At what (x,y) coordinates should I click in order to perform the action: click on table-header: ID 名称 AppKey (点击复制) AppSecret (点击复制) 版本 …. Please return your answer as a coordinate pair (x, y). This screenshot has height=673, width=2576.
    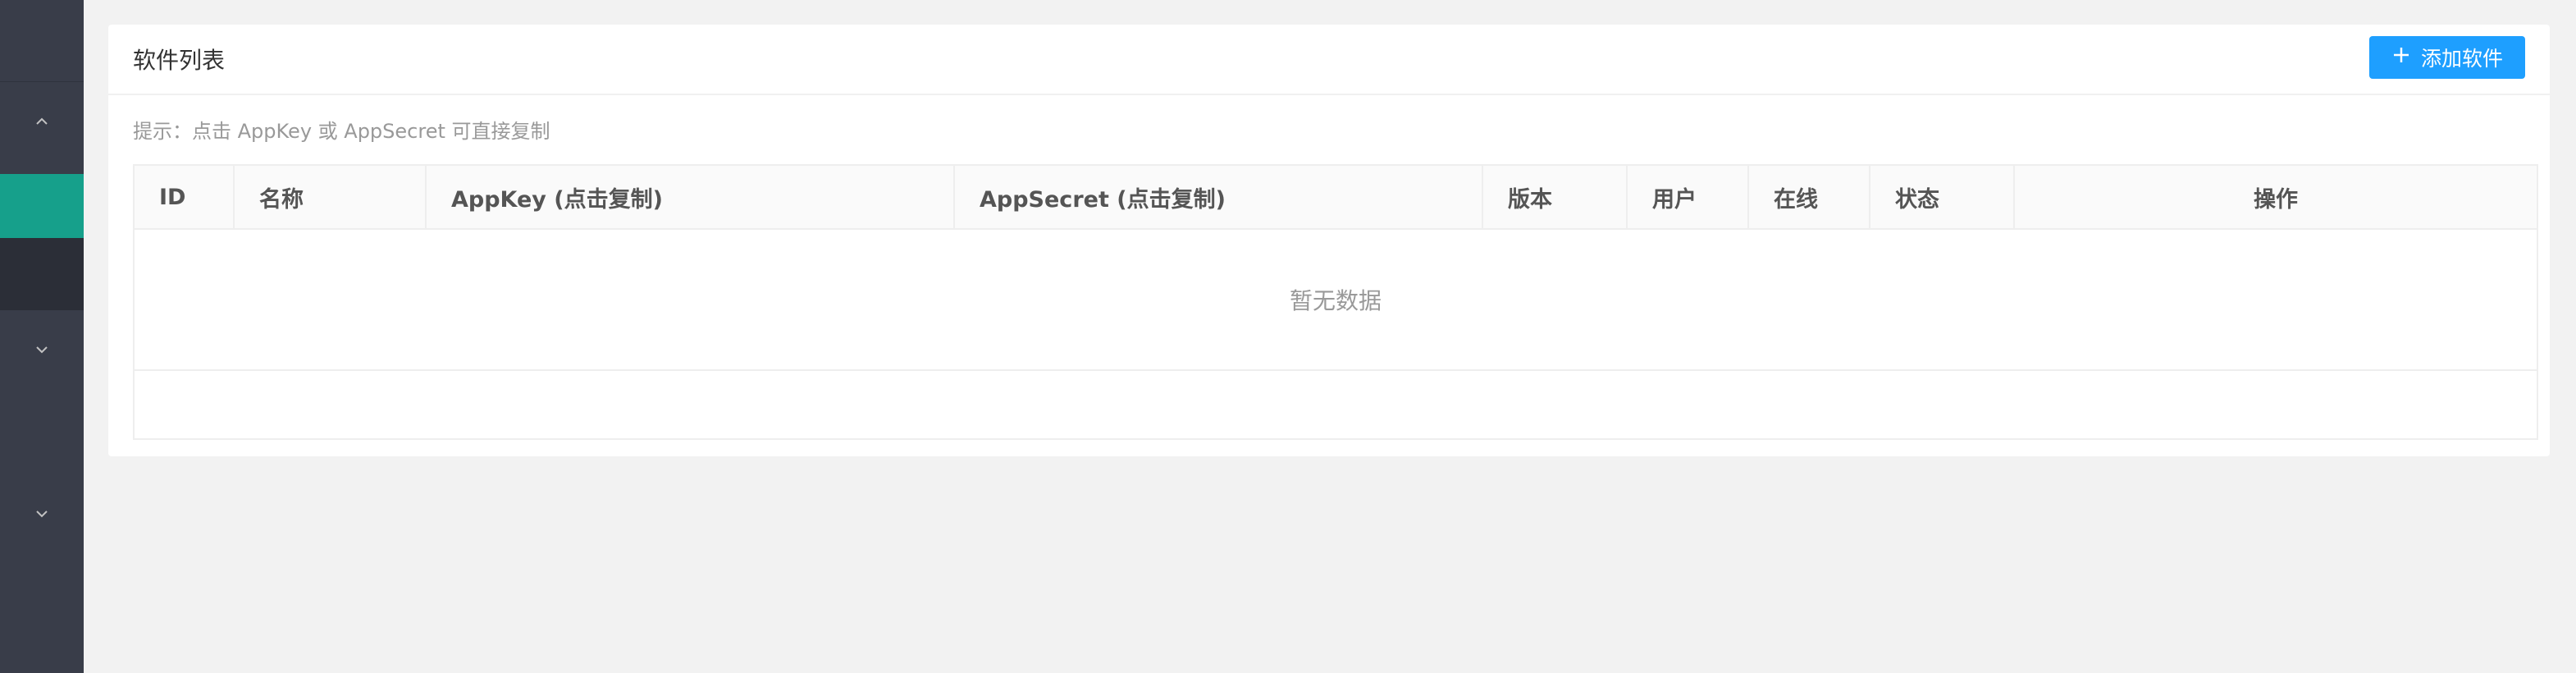
    Looking at the image, I should click on (1336, 198).